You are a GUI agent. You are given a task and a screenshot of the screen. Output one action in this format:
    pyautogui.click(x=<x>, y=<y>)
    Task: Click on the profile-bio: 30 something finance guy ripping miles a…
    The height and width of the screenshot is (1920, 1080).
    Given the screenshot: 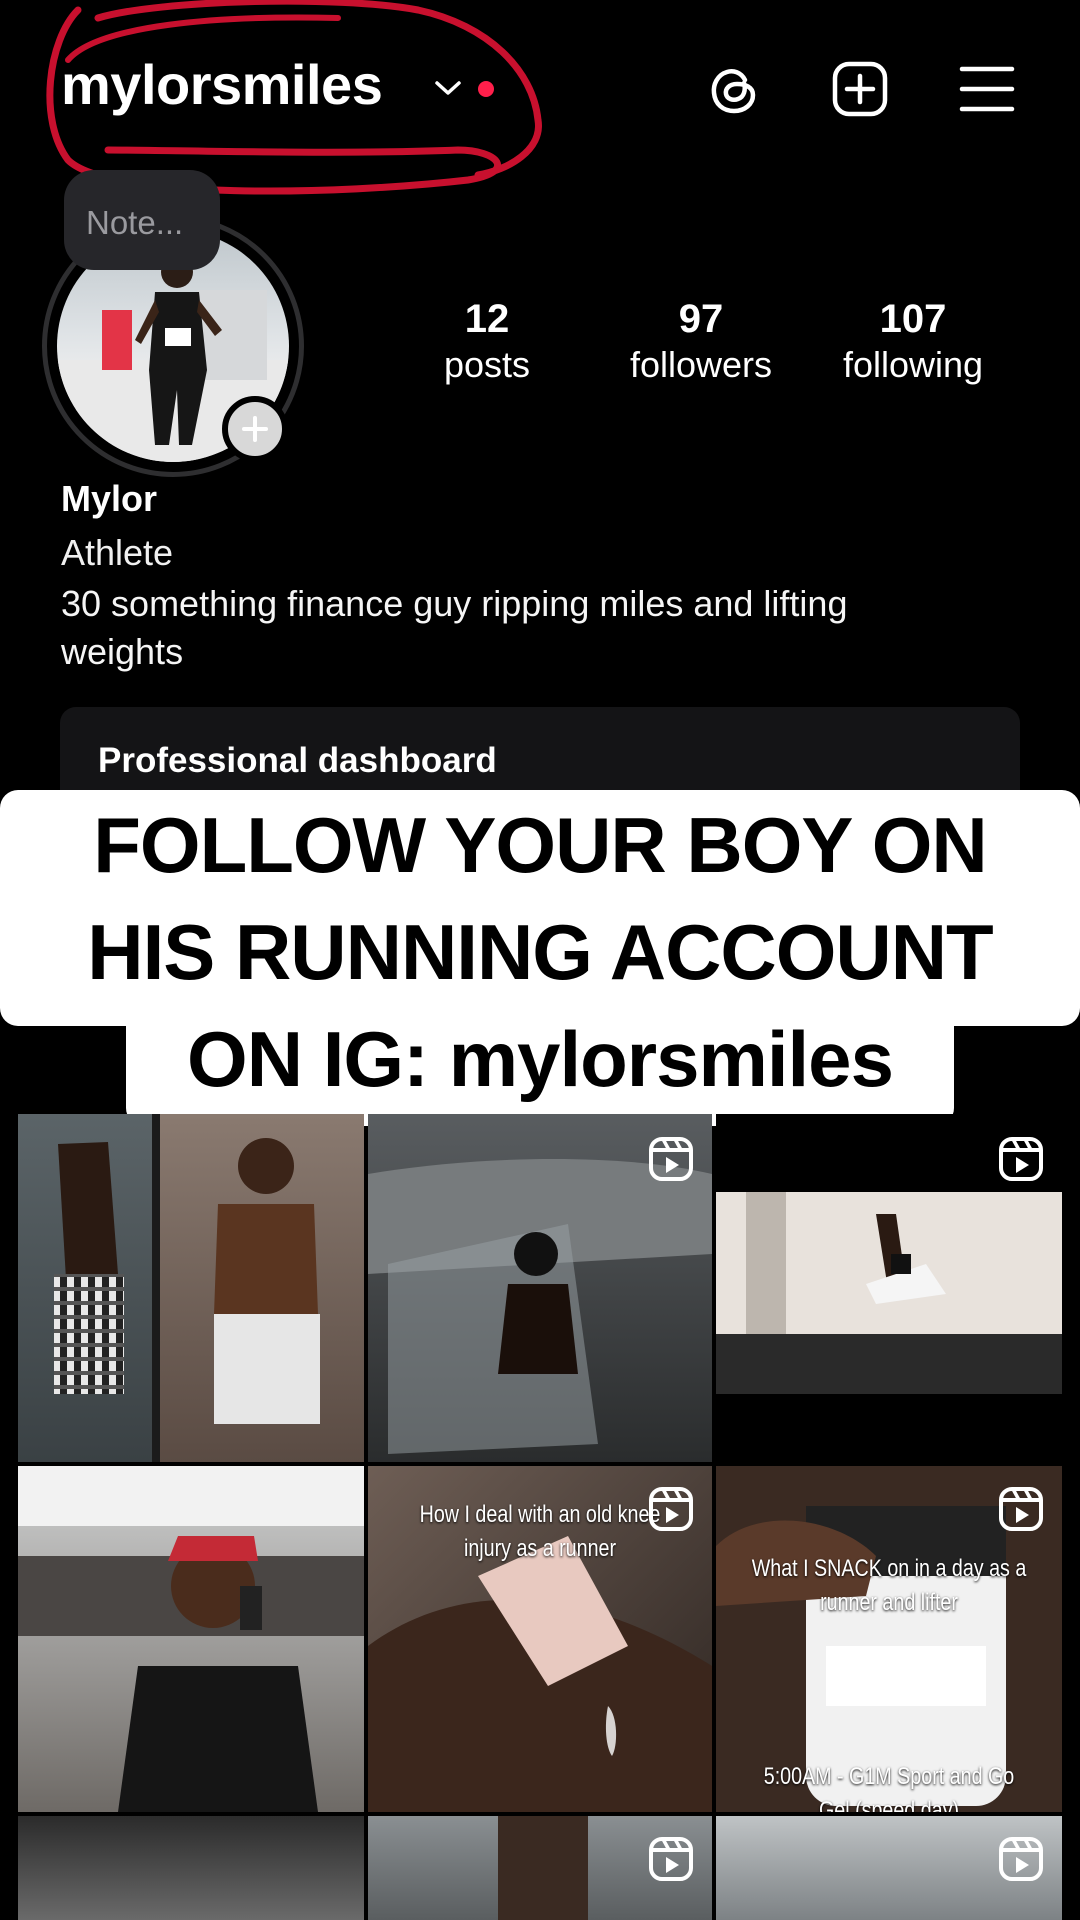 What is the action you would take?
    pyautogui.click(x=454, y=627)
    